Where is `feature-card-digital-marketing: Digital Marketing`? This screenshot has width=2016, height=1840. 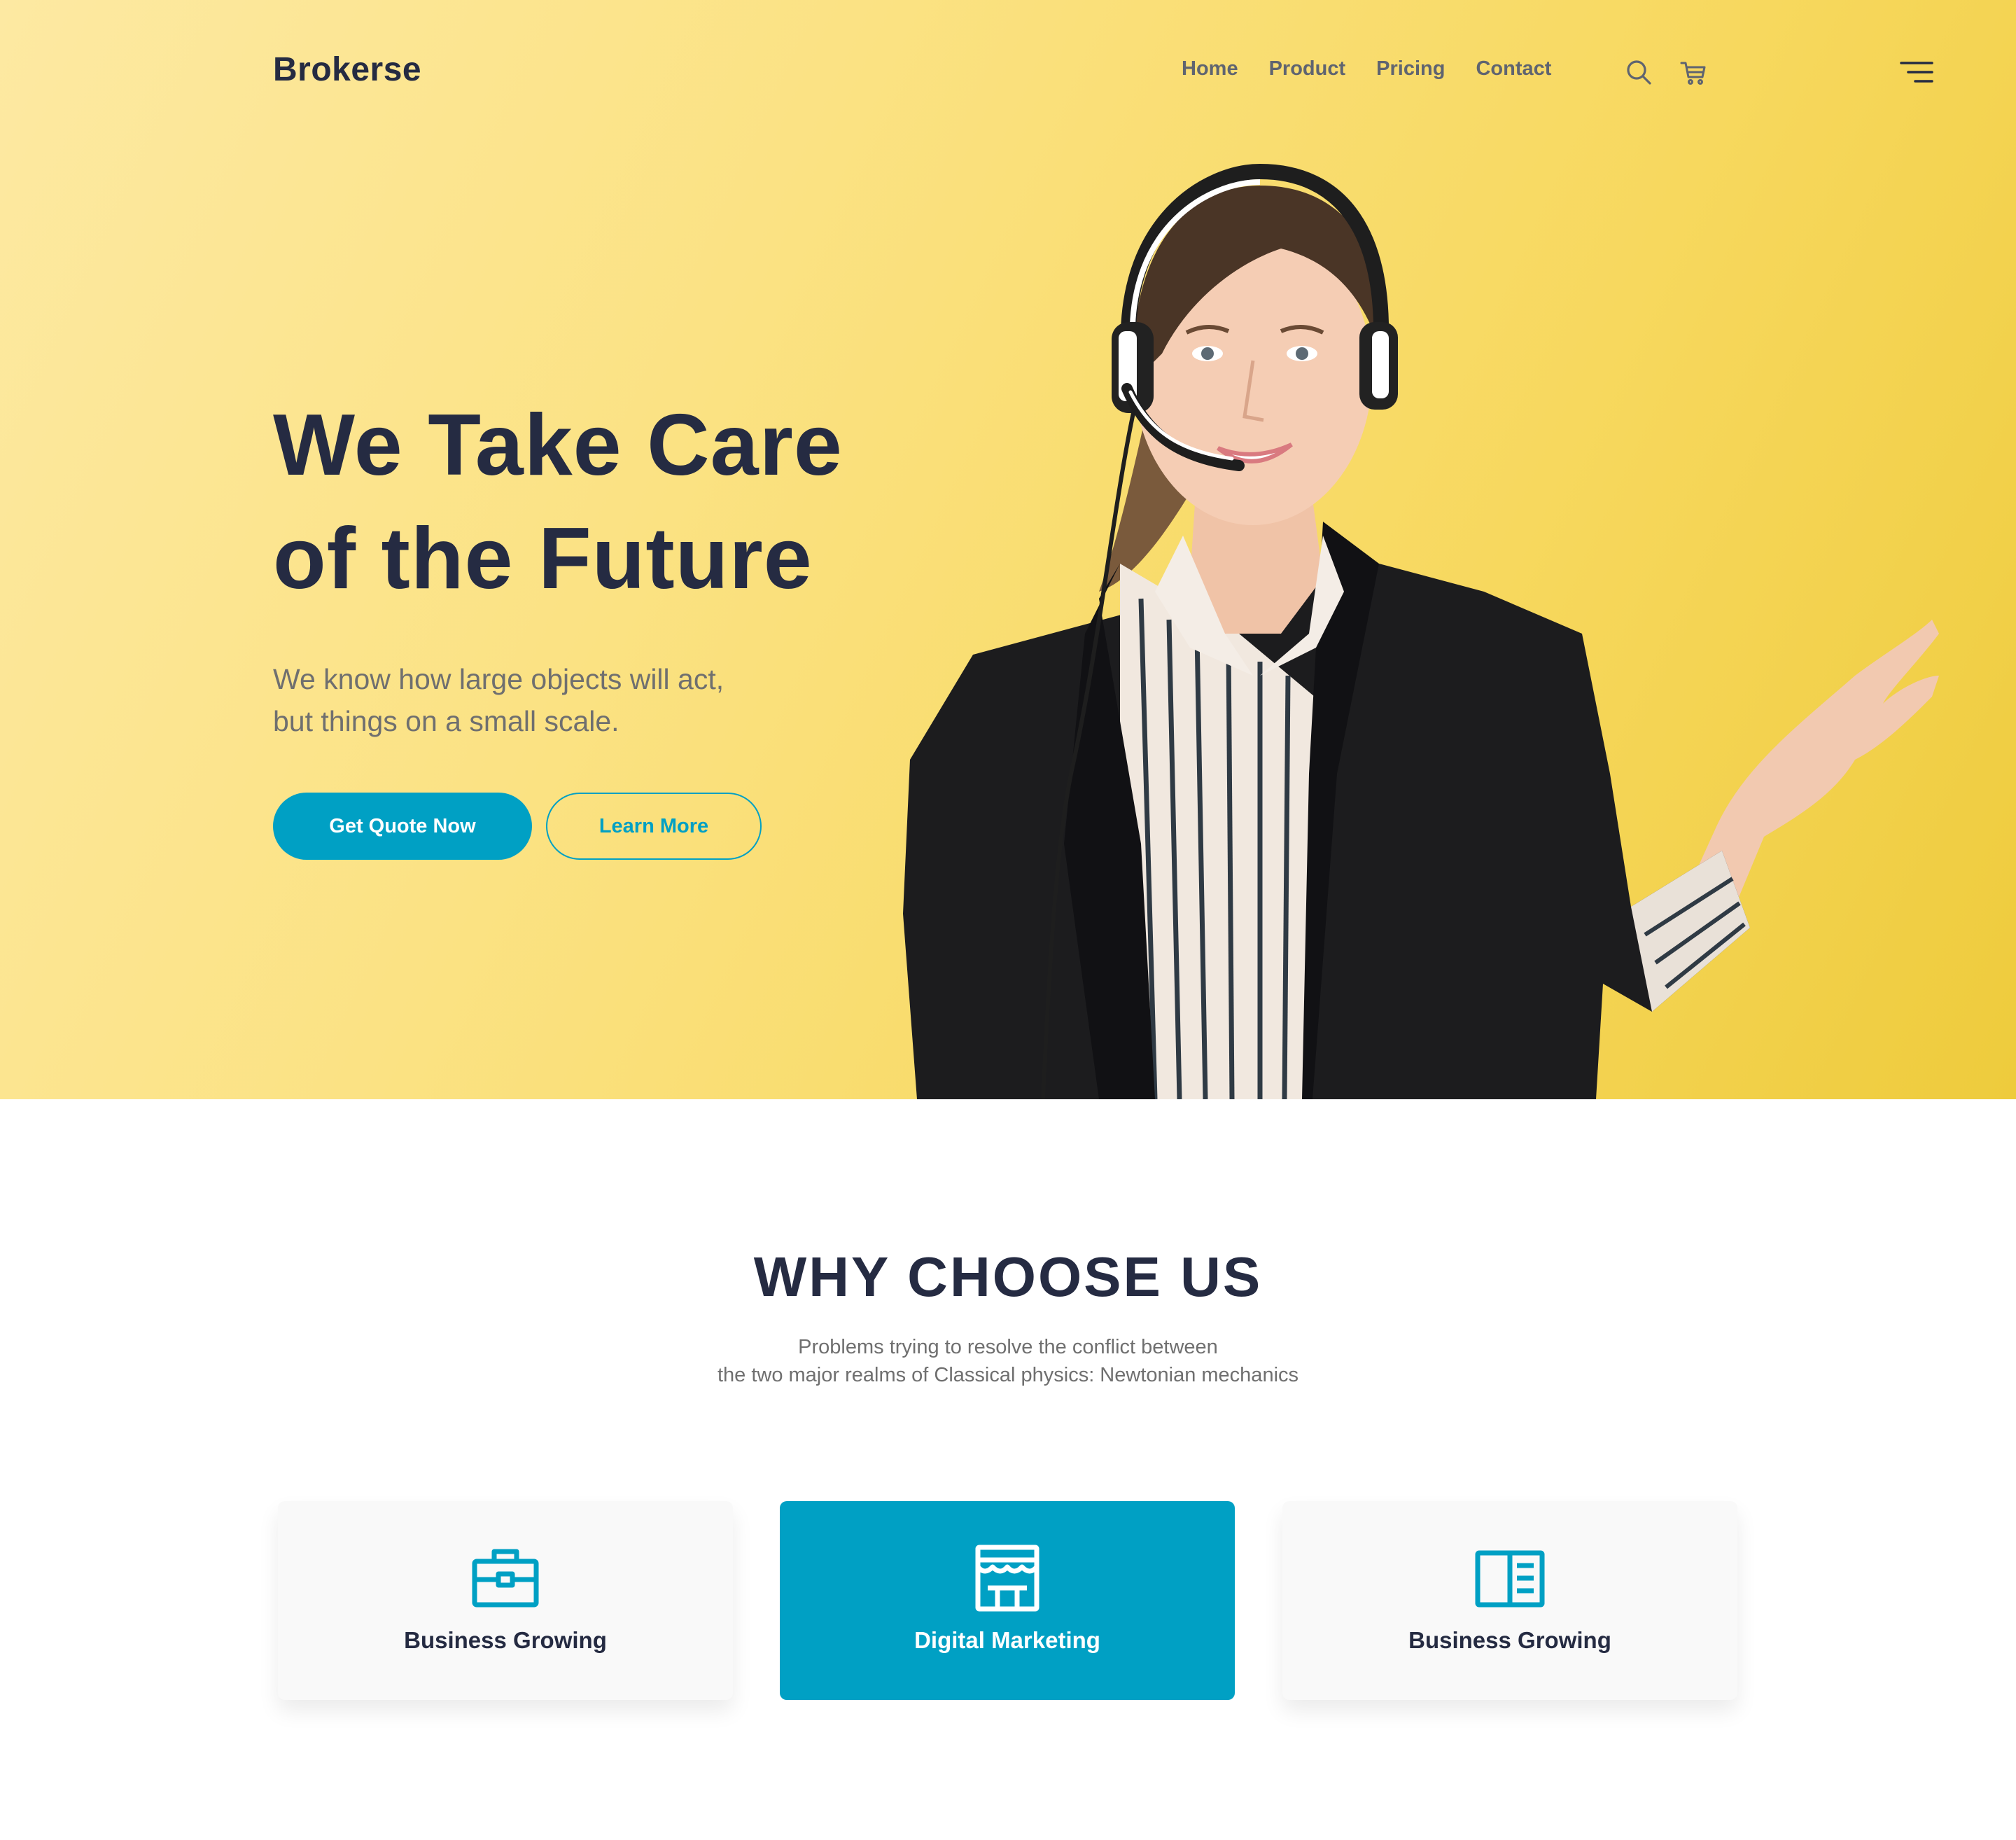
feature-card-digital-marketing: Digital Marketing is located at coordinates (1007, 1600).